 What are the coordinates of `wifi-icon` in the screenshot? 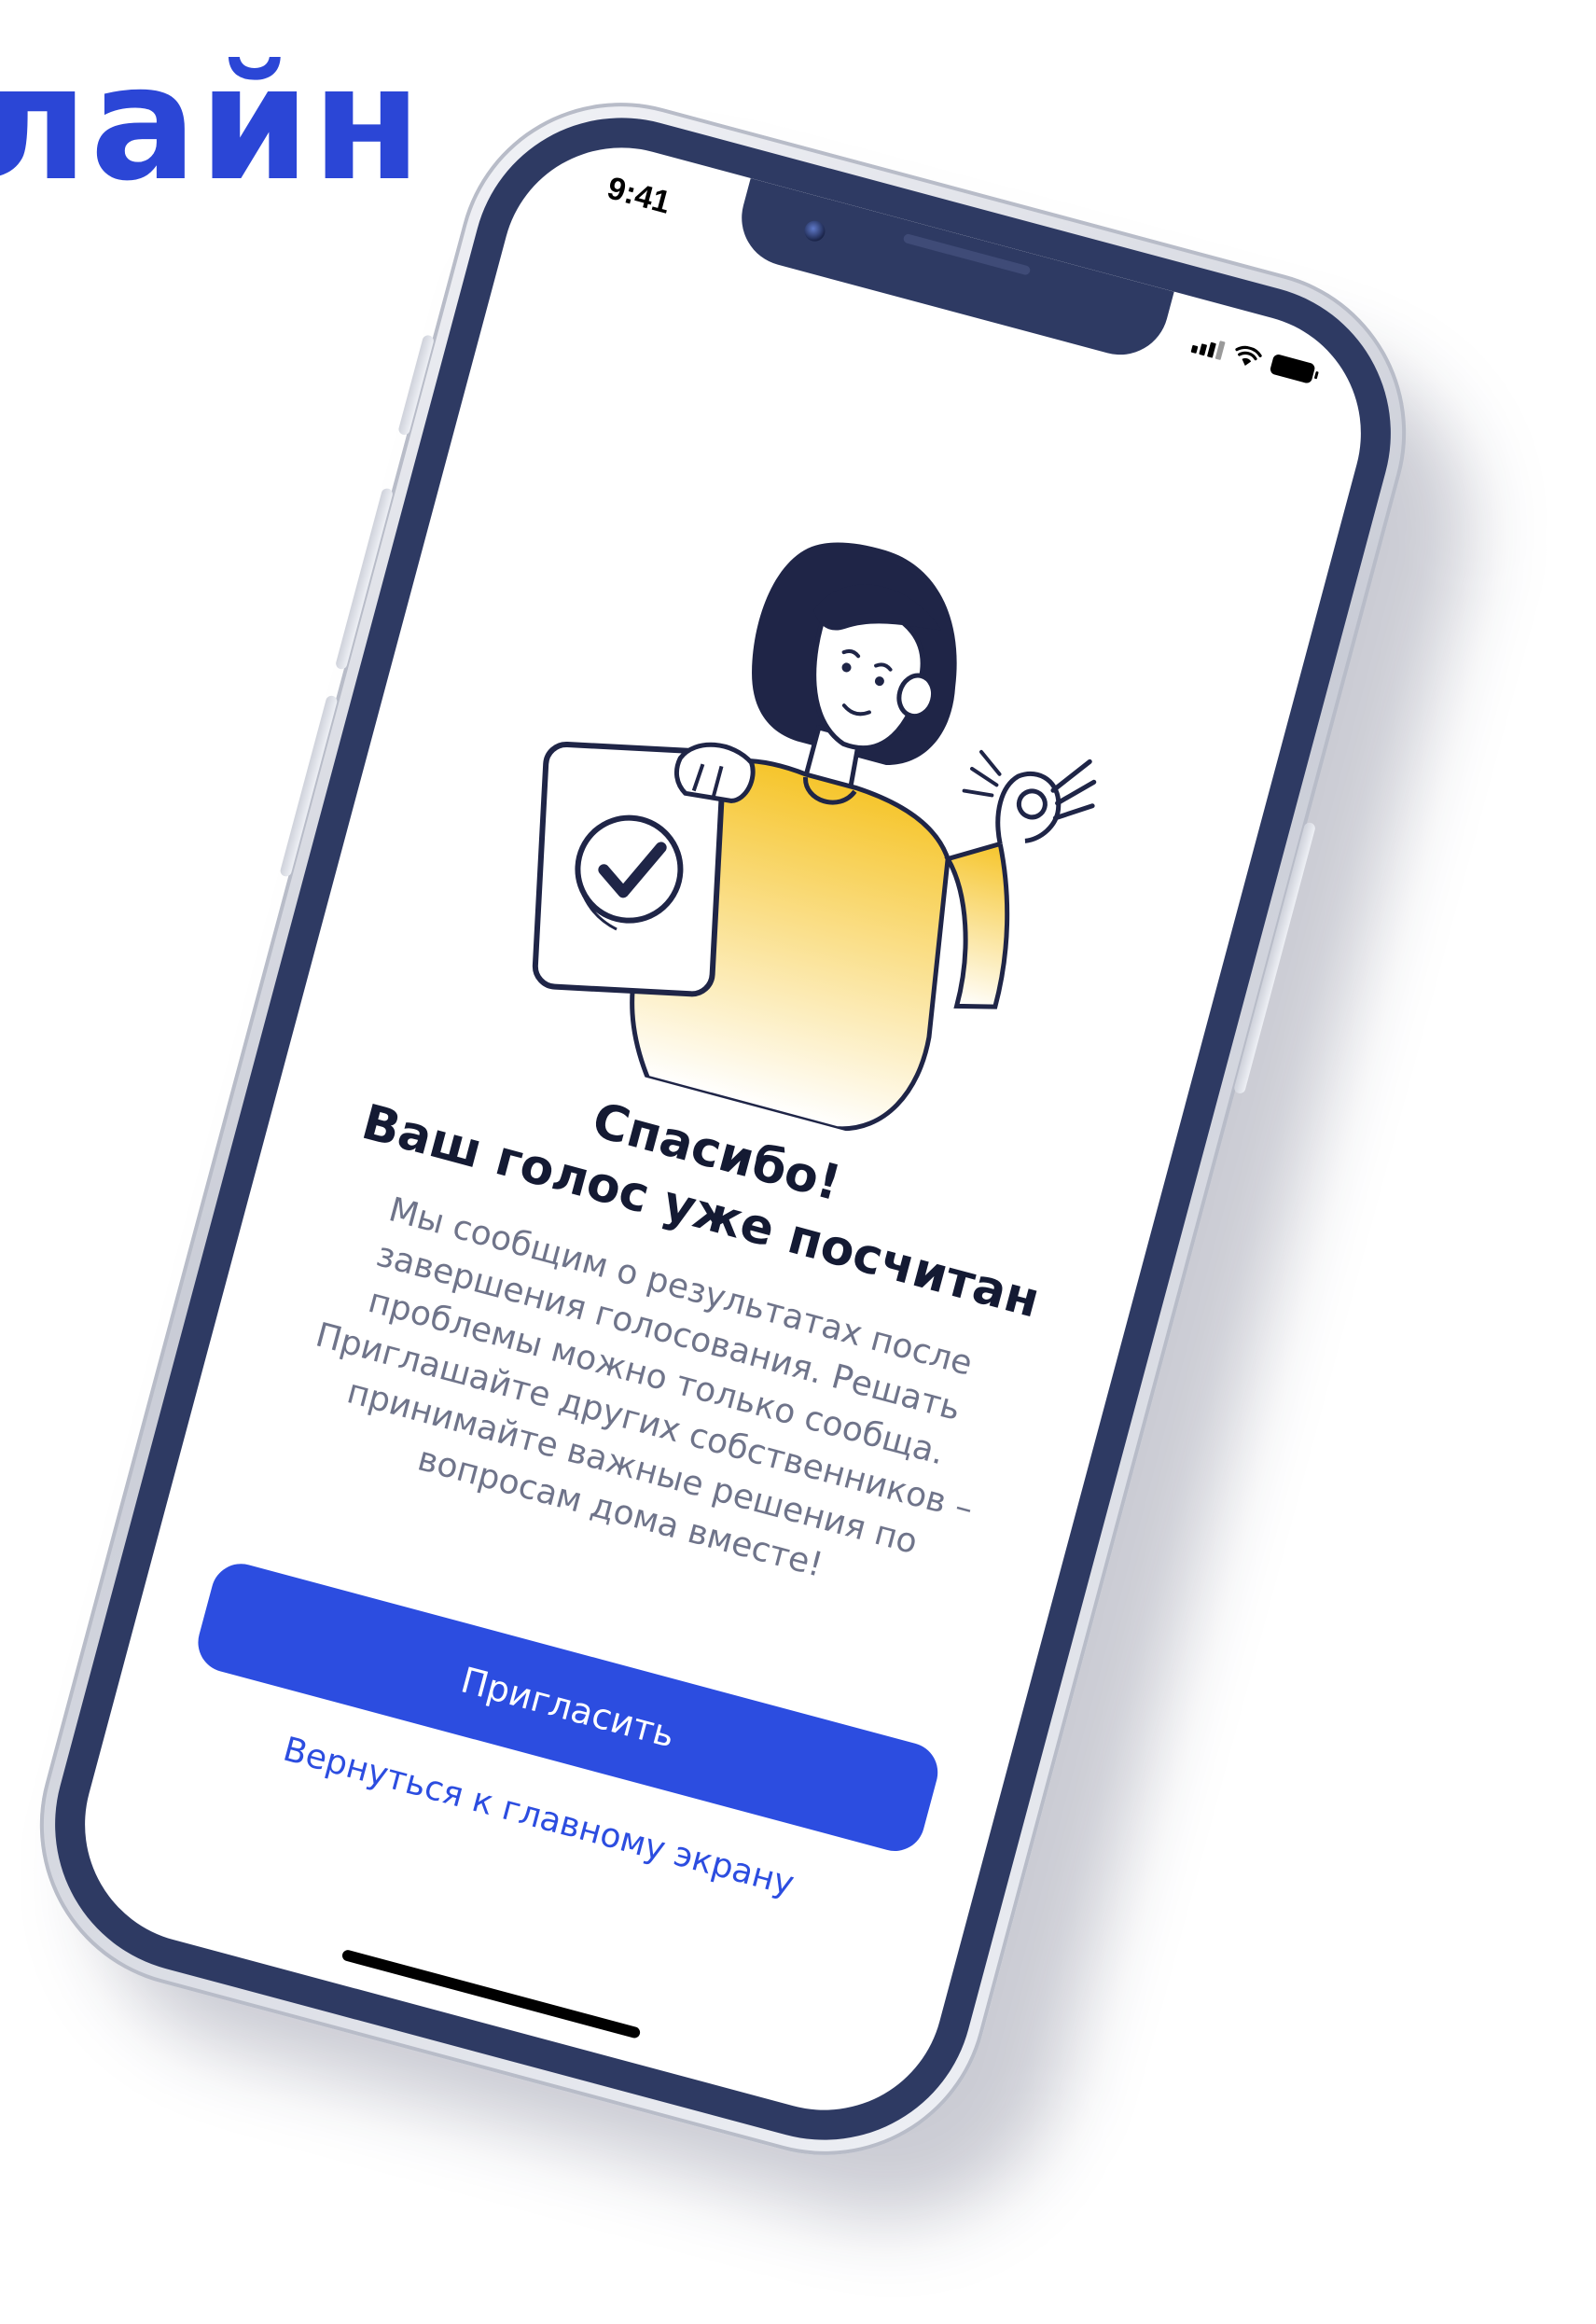 It's located at (1247, 356).